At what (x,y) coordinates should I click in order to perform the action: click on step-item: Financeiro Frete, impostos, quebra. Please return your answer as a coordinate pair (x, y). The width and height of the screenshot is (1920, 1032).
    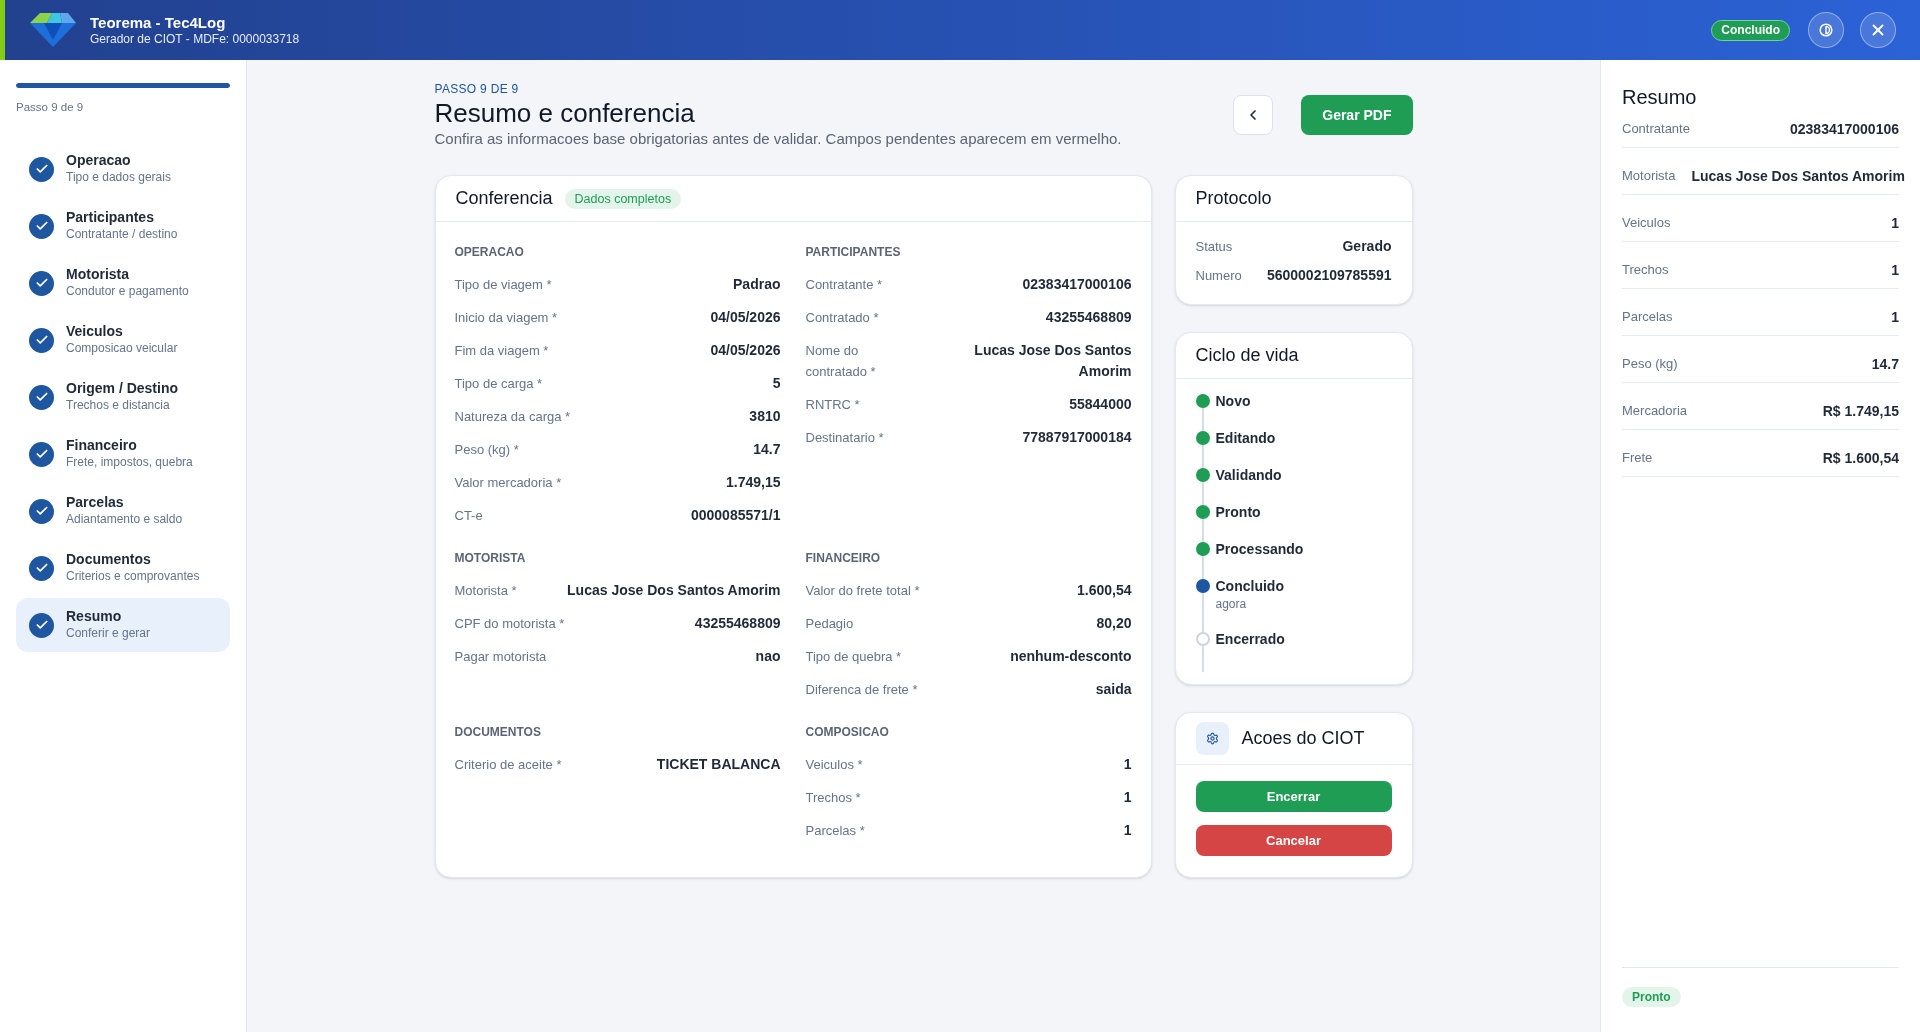
    Looking at the image, I should click on (123, 454).